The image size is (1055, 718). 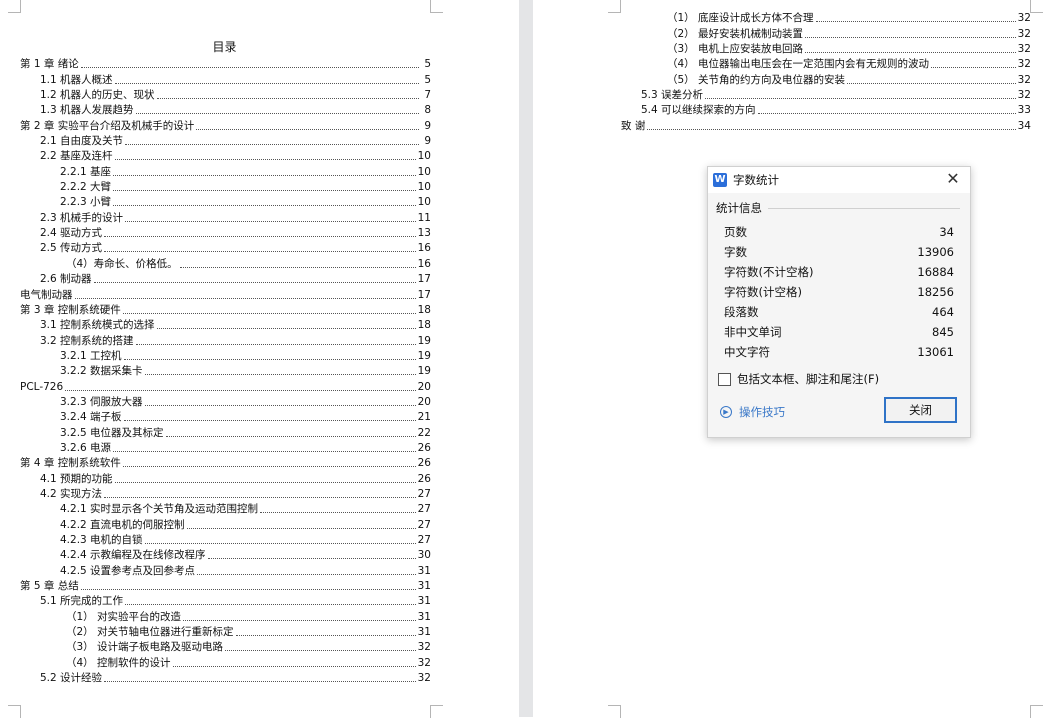 I want to click on toc-entry: 4.2.3 电机的自锁 27, so click(x=225, y=539).